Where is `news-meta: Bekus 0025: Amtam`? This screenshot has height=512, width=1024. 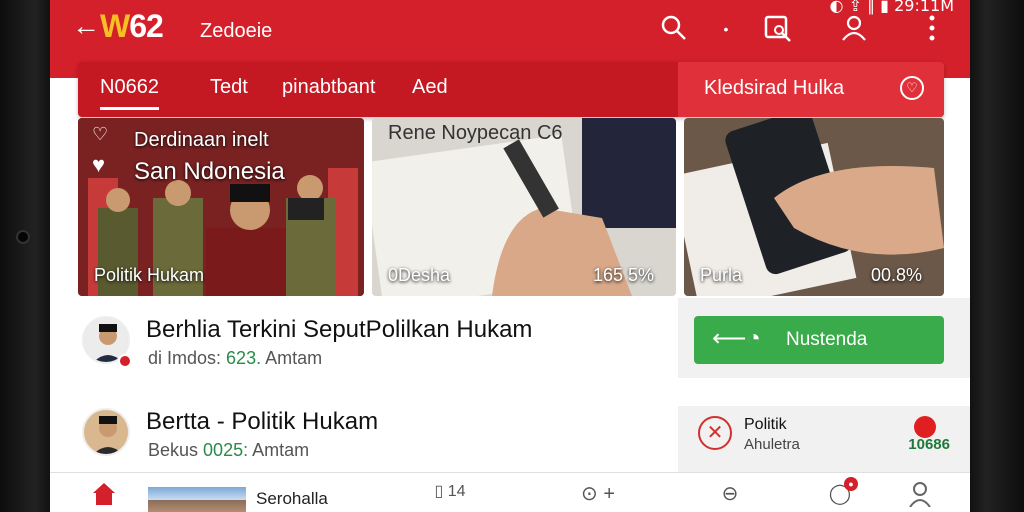 news-meta: Bekus 0025: Amtam is located at coordinates (228, 450).